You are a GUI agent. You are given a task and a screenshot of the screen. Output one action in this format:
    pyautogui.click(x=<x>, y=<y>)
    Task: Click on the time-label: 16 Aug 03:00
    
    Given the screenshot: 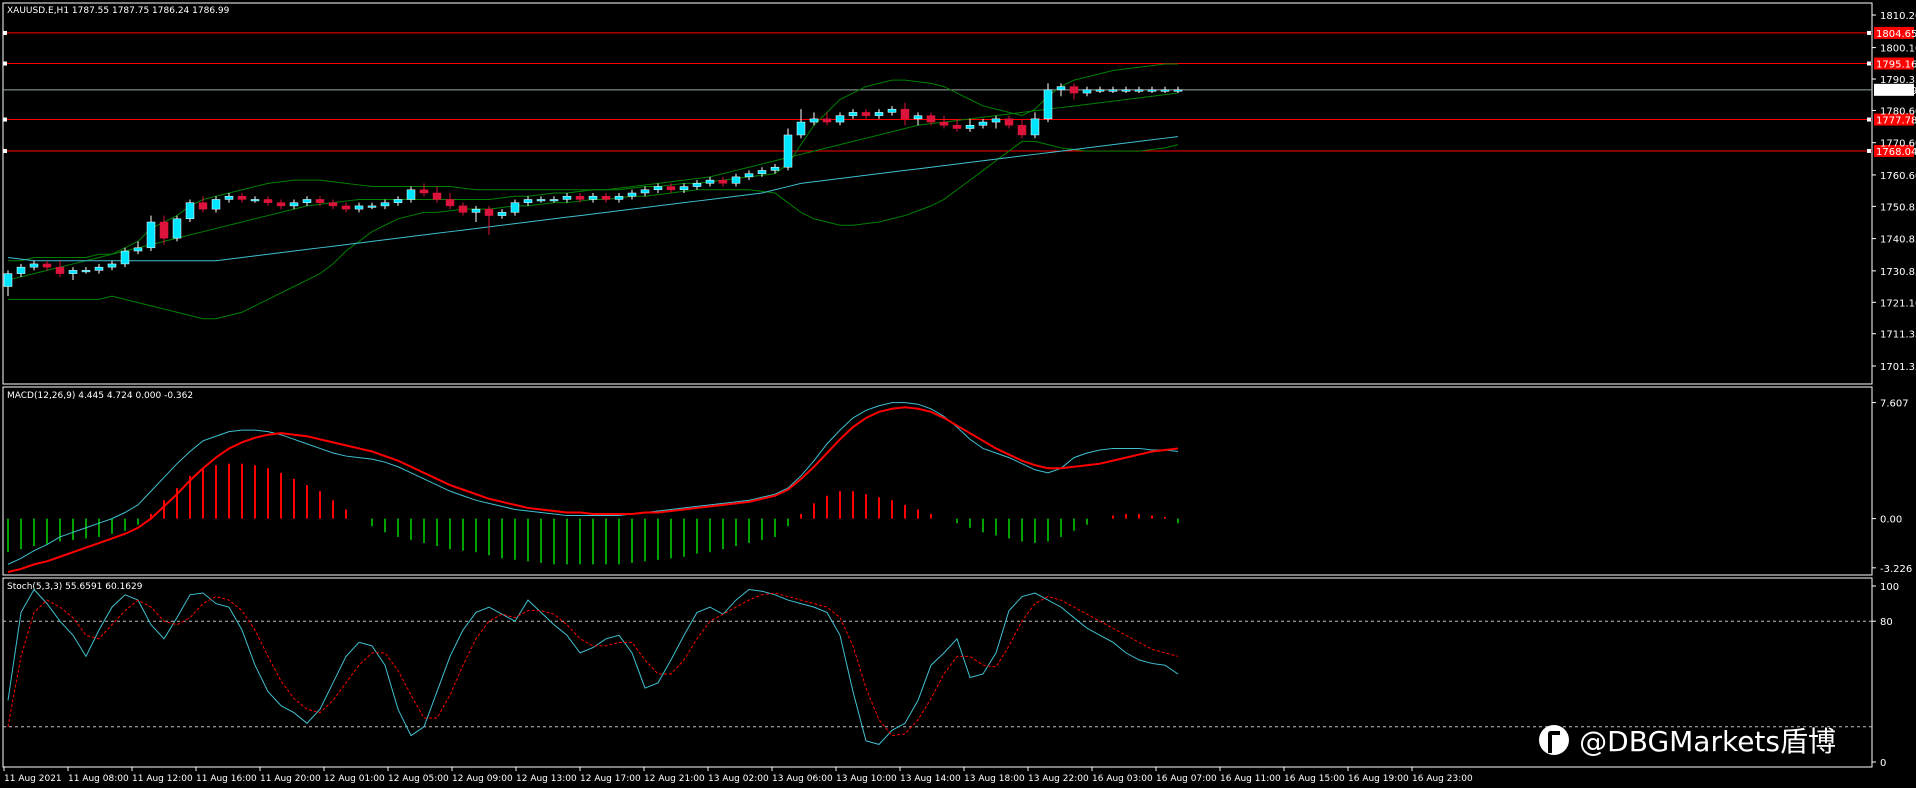 What is the action you would take?
    pyautogui.click(x=1122, y=779)
    